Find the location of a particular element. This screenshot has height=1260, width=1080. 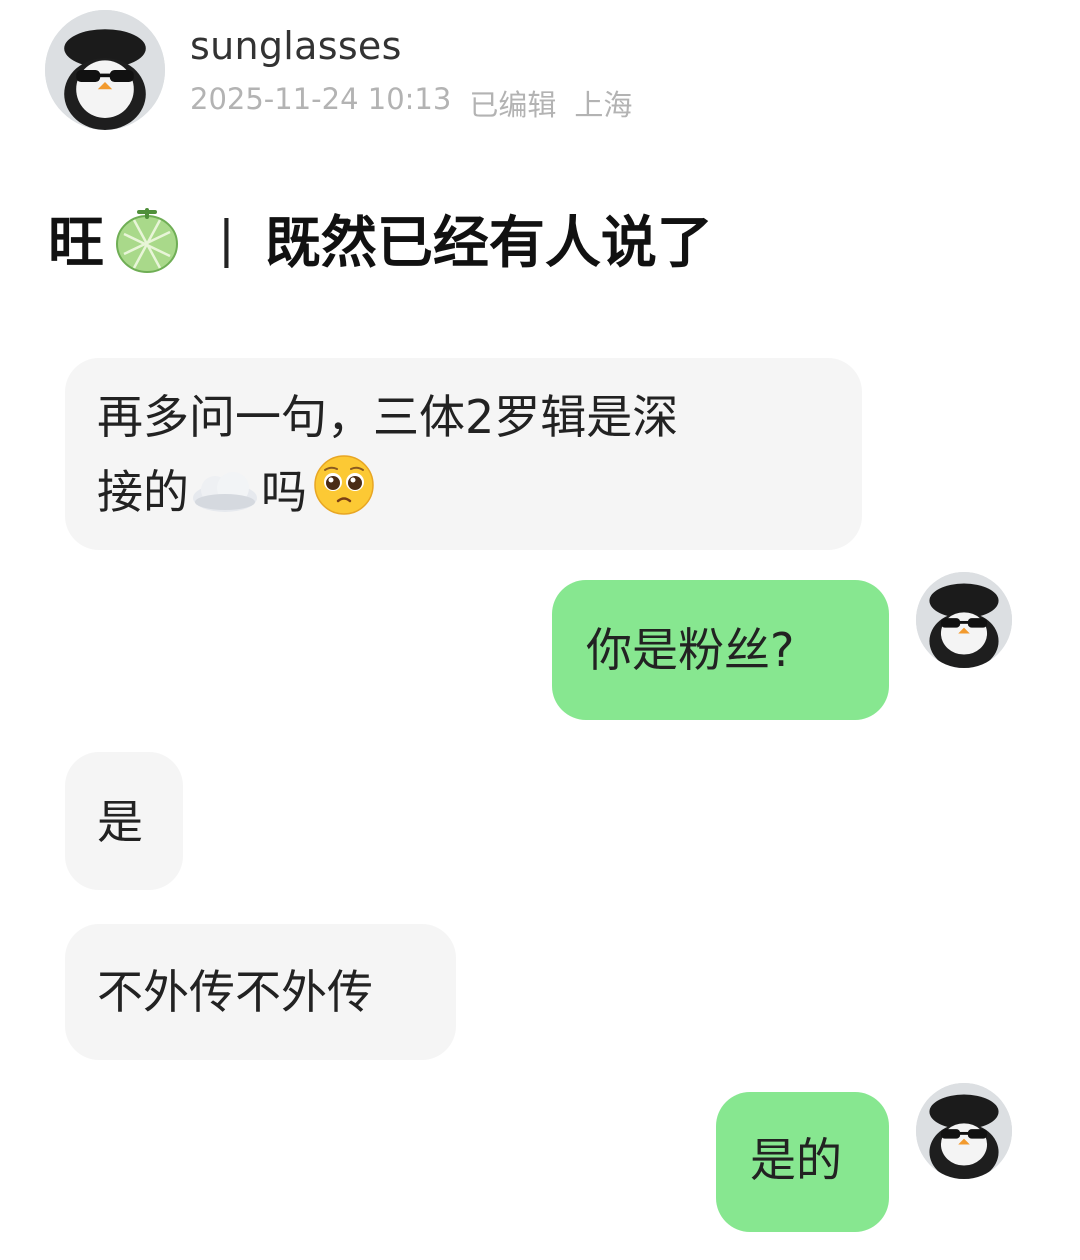

post-meta: 2025-11-24 10:13 已编辑 上海 is located at coordinates (411, 103).